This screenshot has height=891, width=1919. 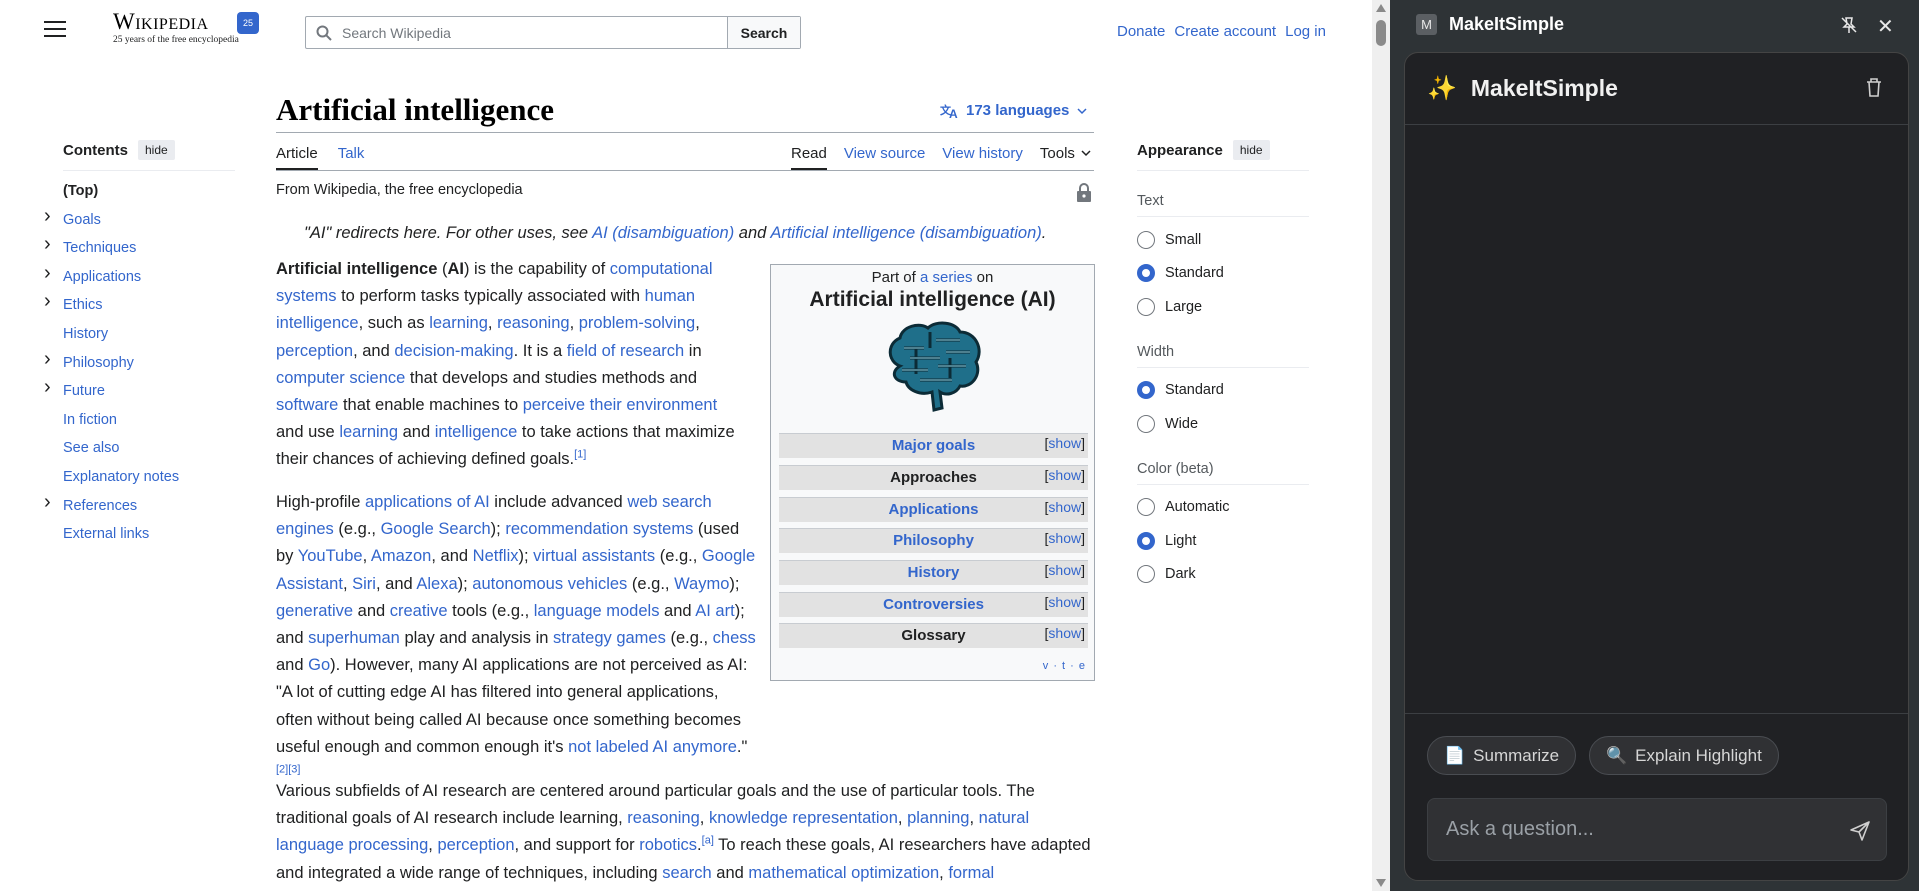 What do you see at coordinates (1251, 150) in the screenshot?
I see `appearance-hide-button: hide` at bounding box center [1251, 150].